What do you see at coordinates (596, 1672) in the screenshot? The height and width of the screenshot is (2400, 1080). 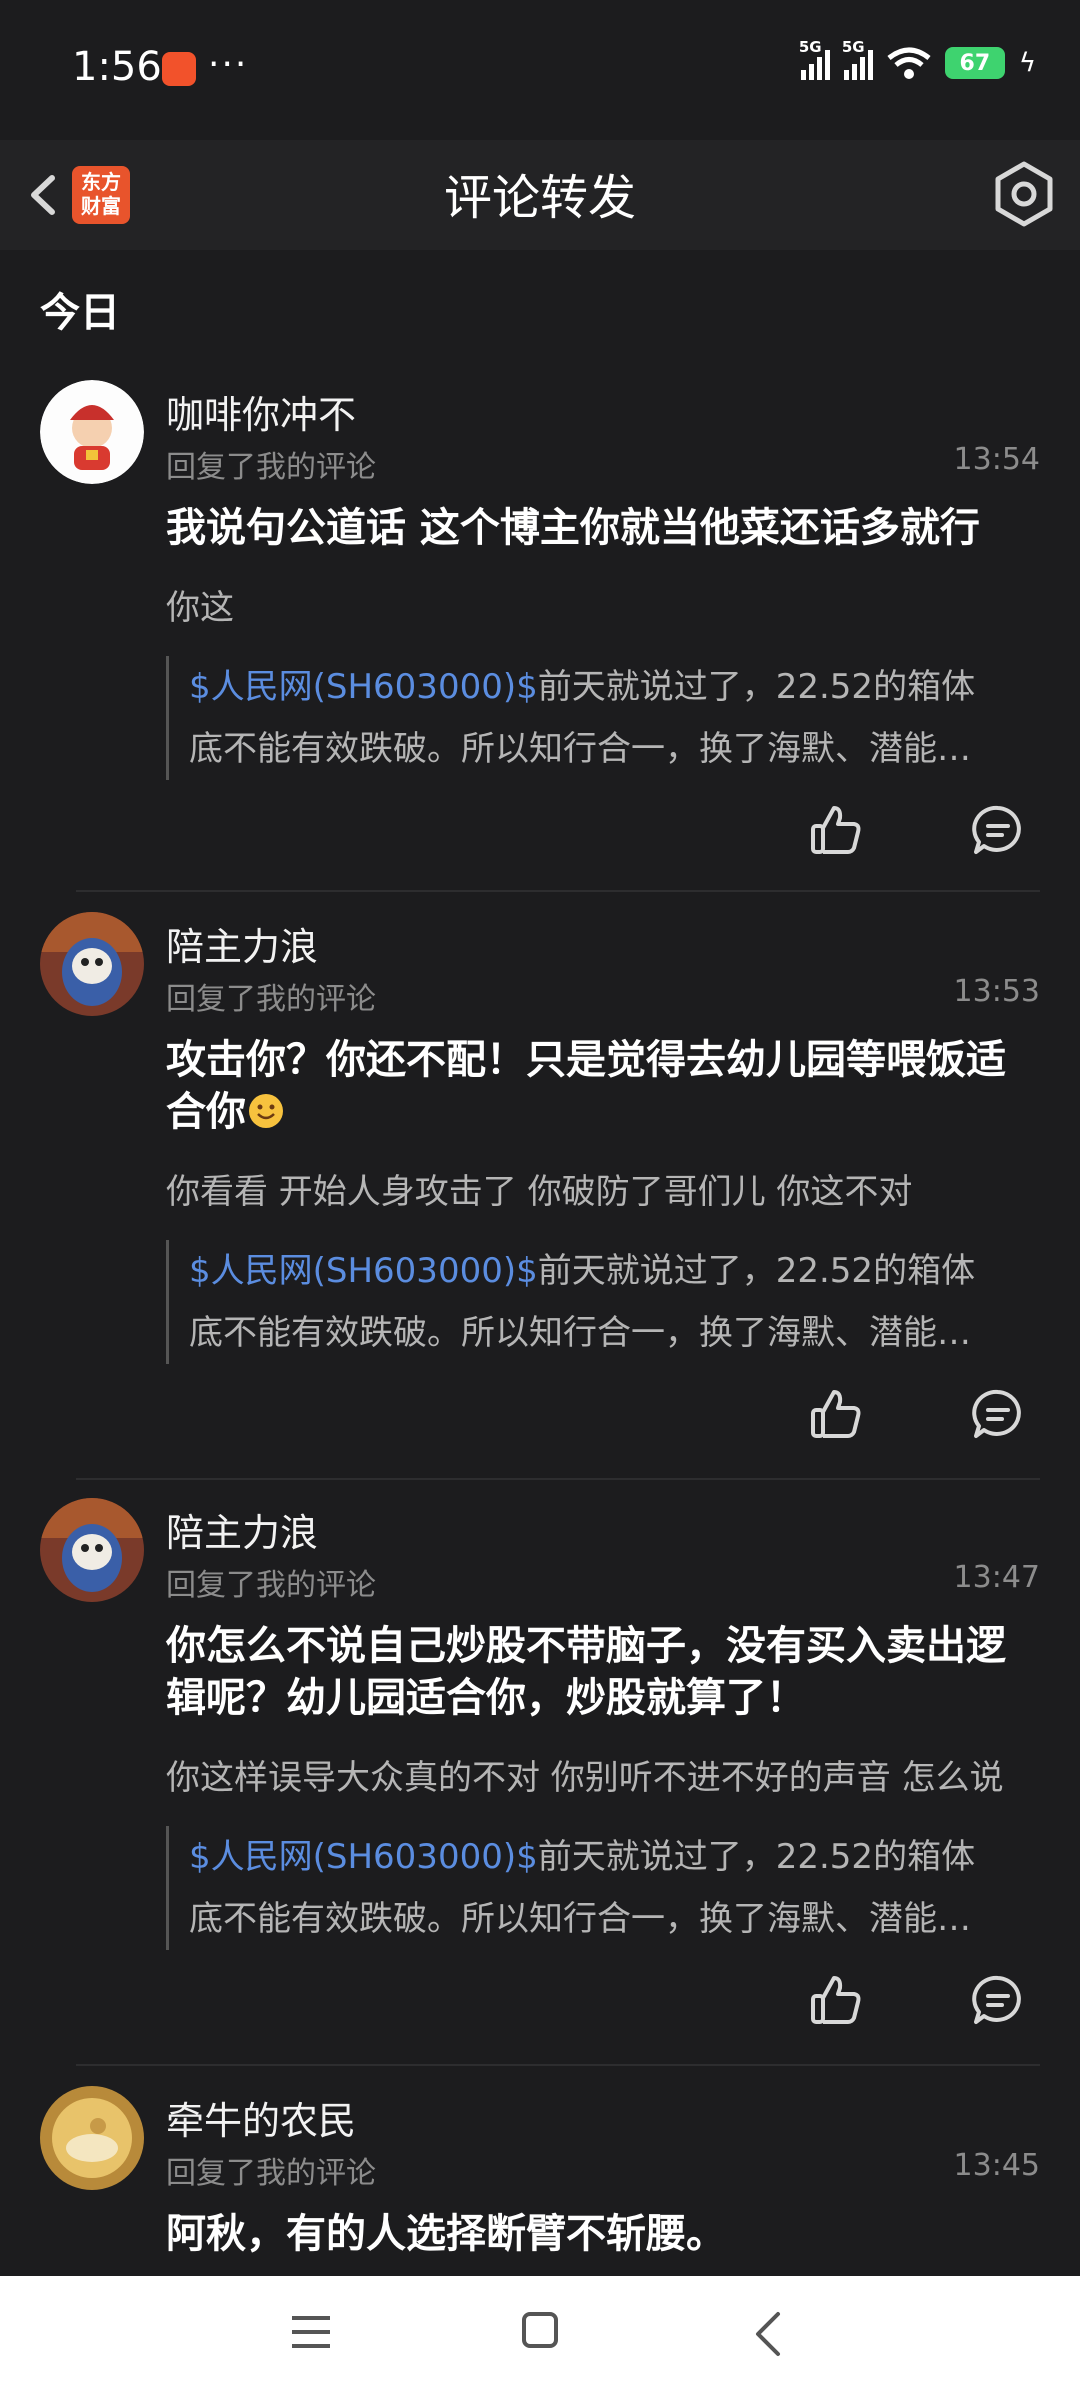 I see `reply-text: 你怎么不说自己炒股不带脑子，没有买入卖出逻辑呢？幼儿园适合你，炒股就算了！` at bounding box center [596, 1672].